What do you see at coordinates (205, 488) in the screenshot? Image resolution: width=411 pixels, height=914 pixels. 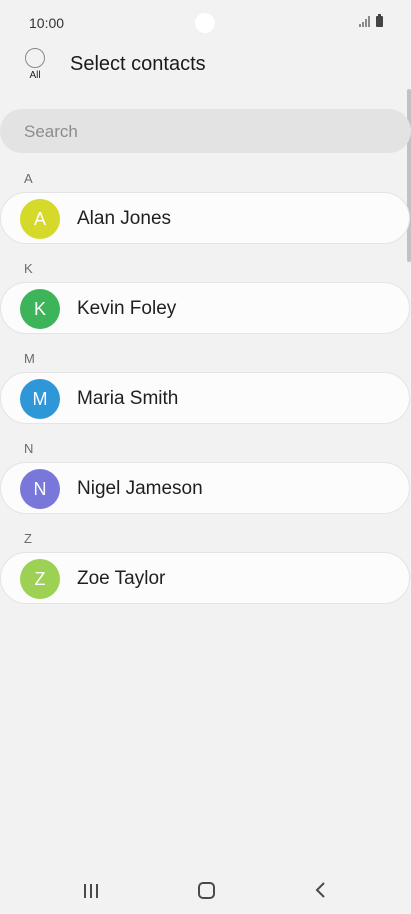 I see `contact-row: N Nigel Jameson` at bounding box center [205, 488].